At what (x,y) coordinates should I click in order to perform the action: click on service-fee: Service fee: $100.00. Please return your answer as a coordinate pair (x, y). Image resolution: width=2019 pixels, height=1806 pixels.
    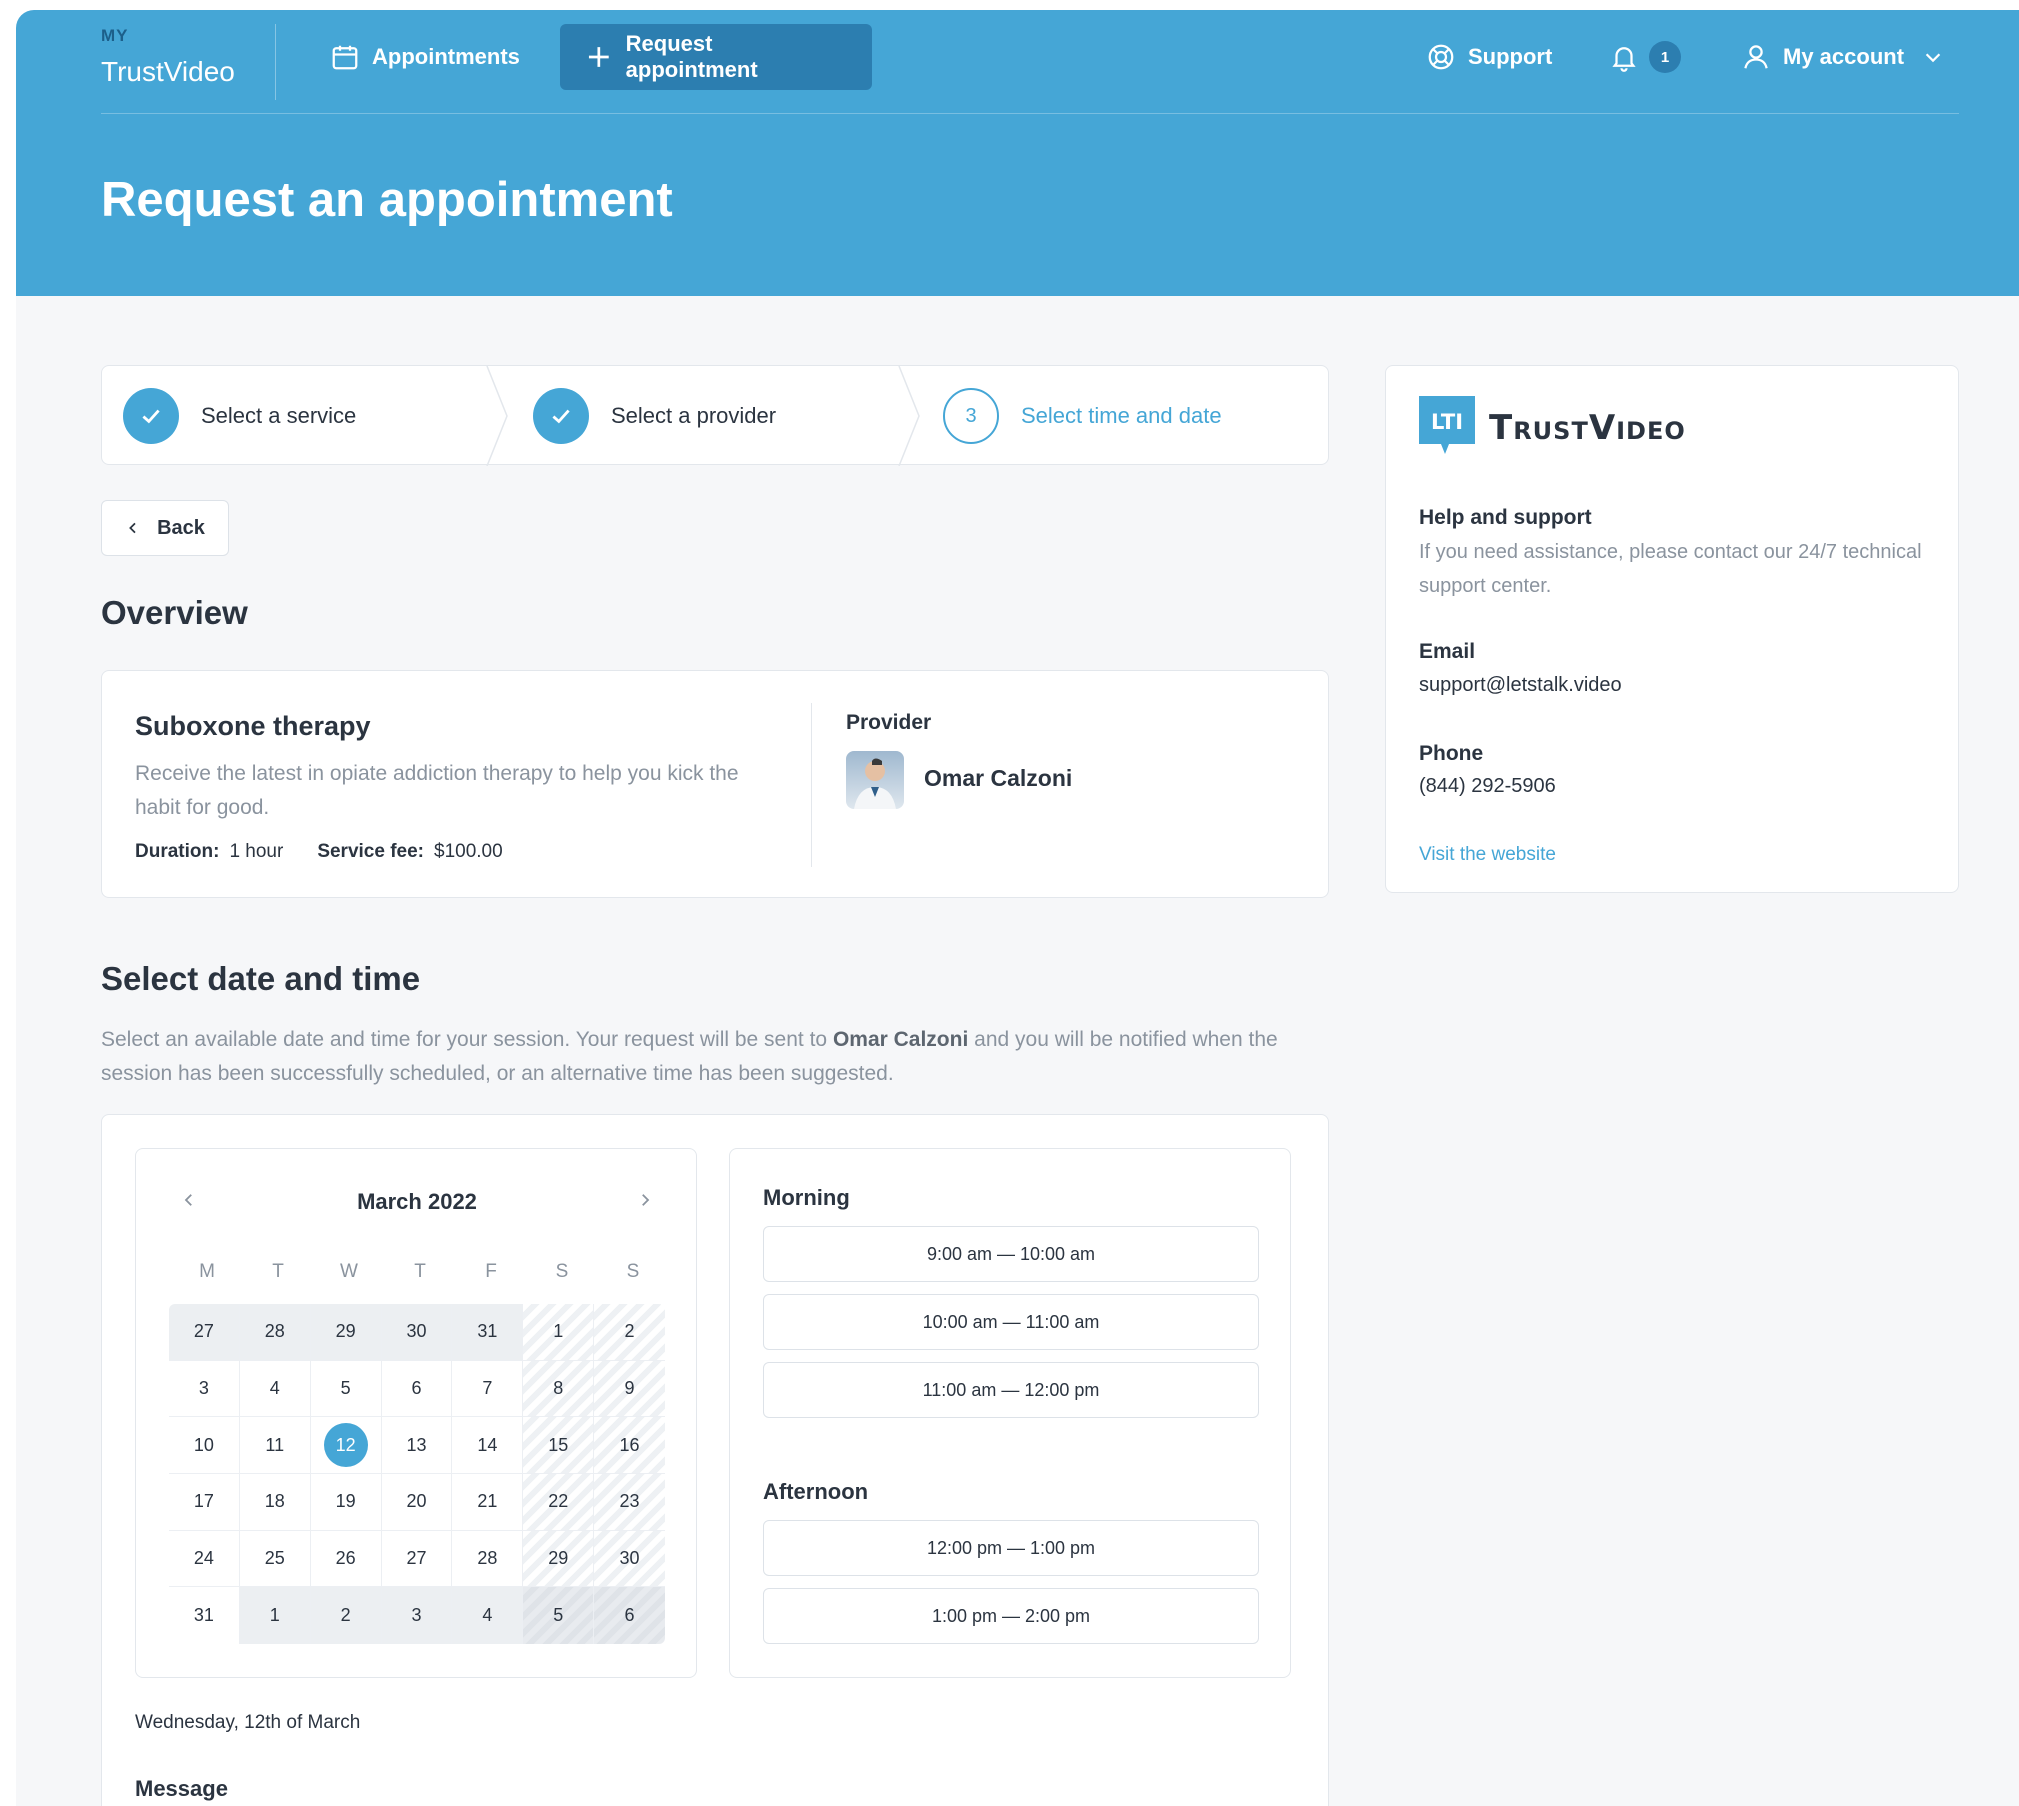
    Looking at the image, I should click on (409, 852).